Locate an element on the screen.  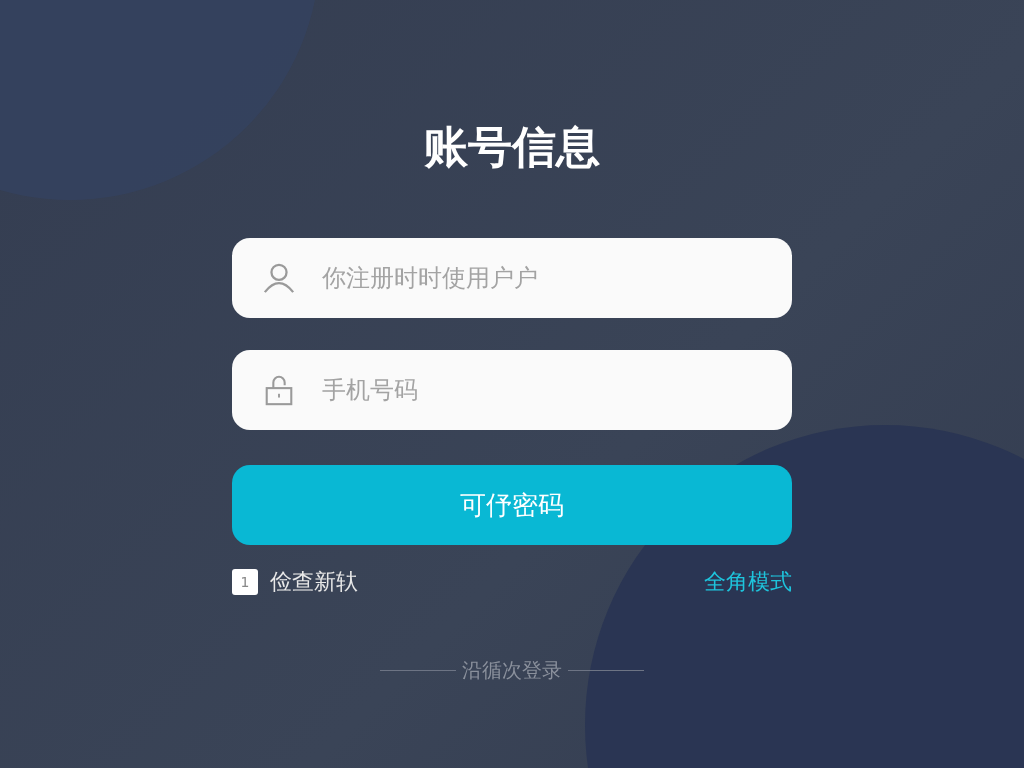
input-field: 手机号码 is located at coordinates (512, 390).